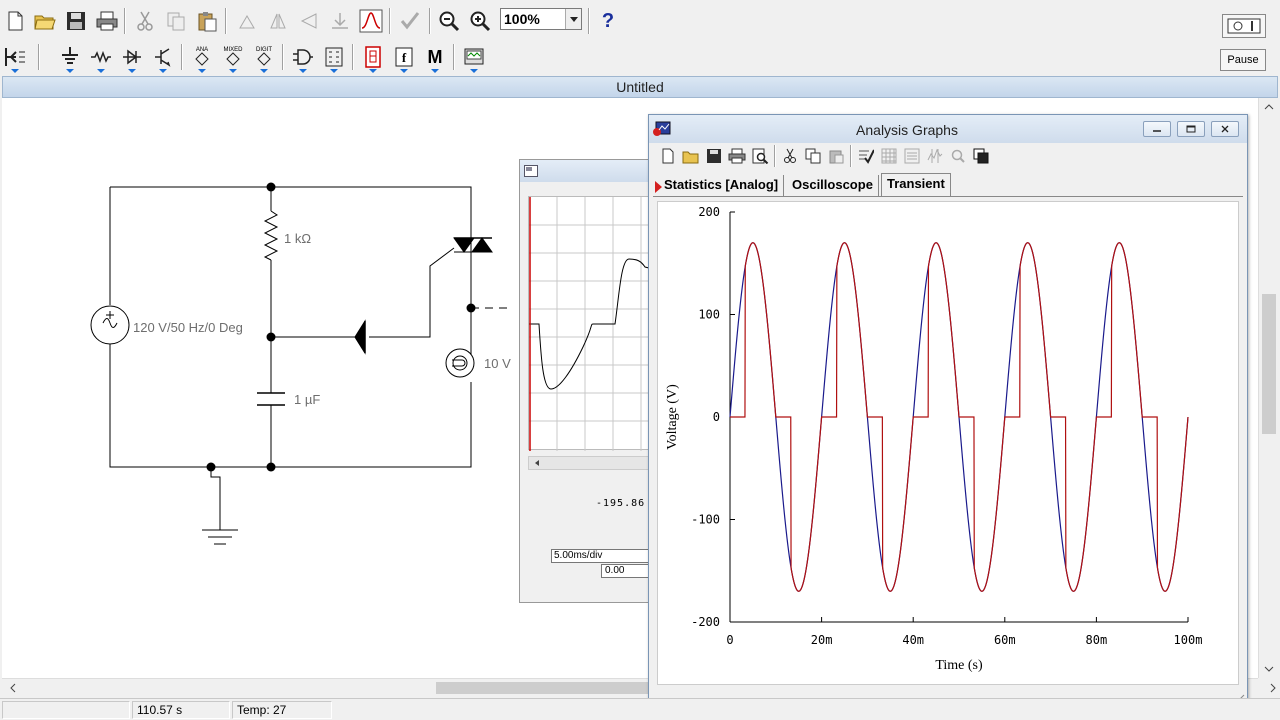 The height and width of the screenshot is (720, 1280). What do you see at coordinates (621, 503) in the screenshot?
I see `scope-readout: -195.86` at bounding box center [621, 503].